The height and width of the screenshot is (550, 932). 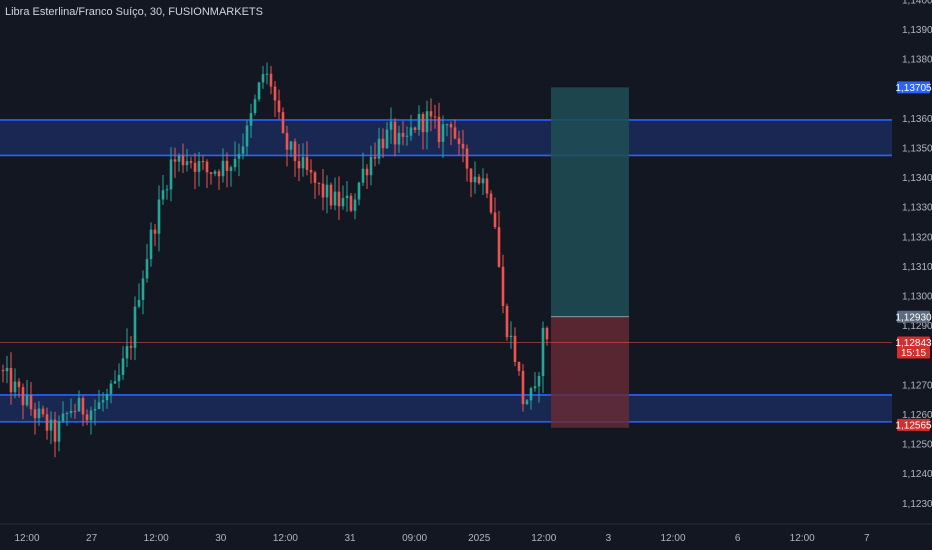 I want to click on time-tick-label: 7, so click(x=867, y=538).